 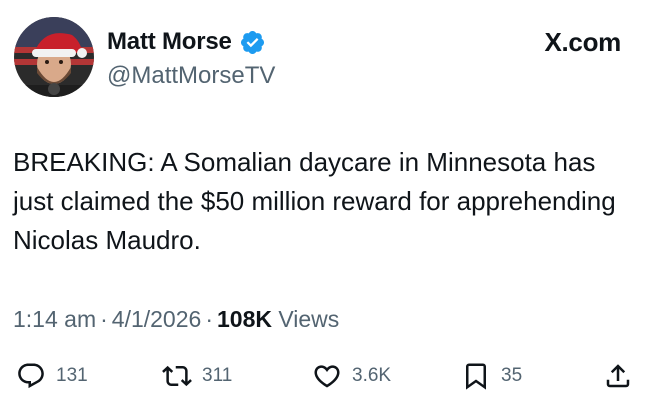 I want to click on views-count: 108K, so click(x=244, y=319).